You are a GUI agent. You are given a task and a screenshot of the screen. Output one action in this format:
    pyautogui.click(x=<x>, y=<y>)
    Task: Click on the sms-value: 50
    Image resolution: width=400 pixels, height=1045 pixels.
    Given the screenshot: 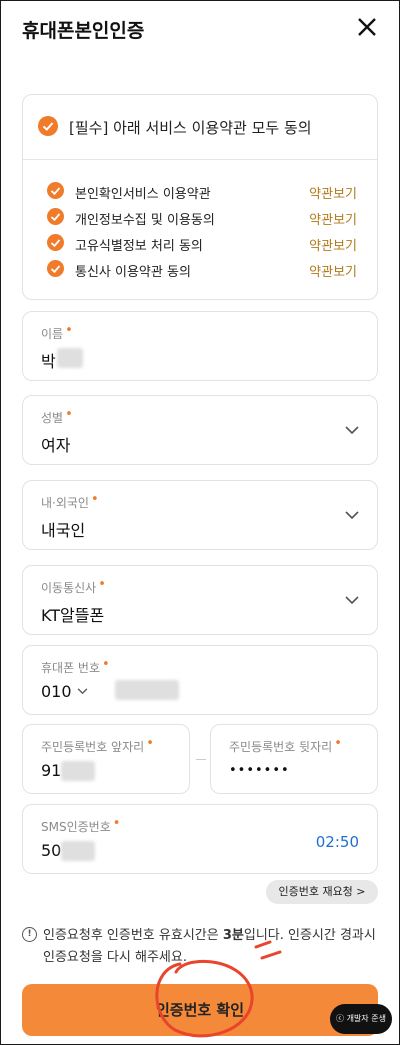 What is the action you would take?
    pyautogui.click(x=51, y=850)
    